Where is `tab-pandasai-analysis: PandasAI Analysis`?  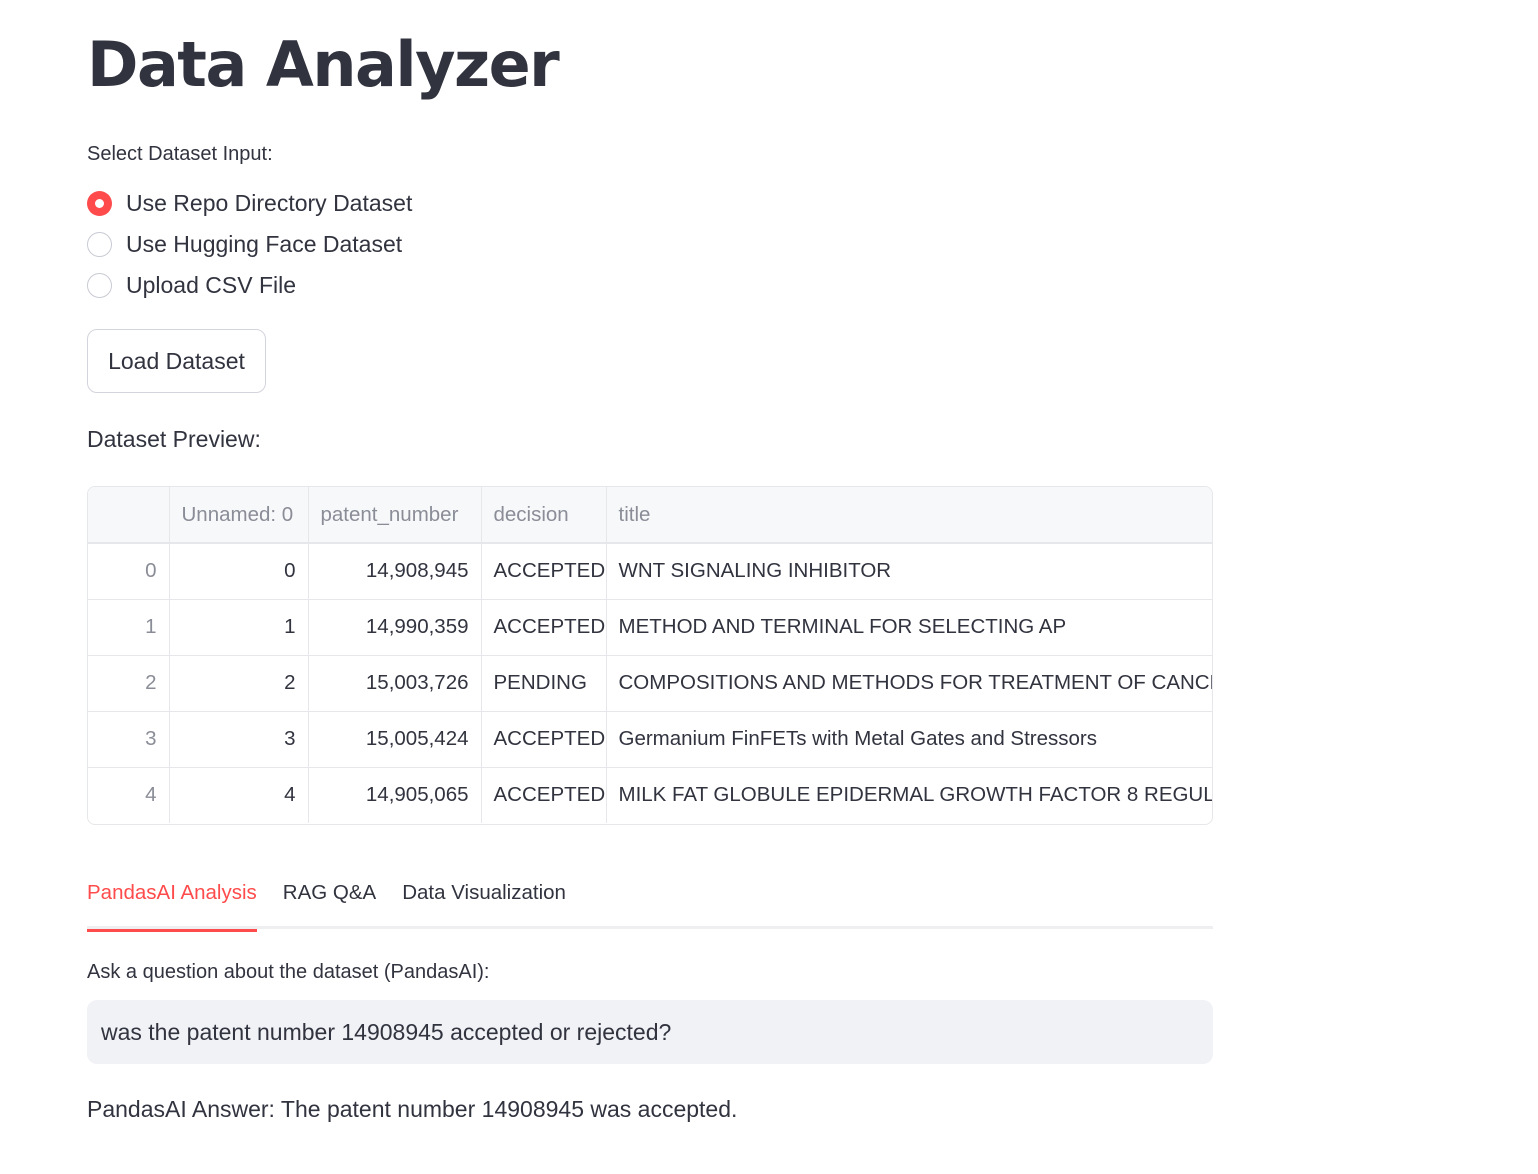
tab-pandasai-analysis: PandasAI Analysis is located at coordinates (172, 904).